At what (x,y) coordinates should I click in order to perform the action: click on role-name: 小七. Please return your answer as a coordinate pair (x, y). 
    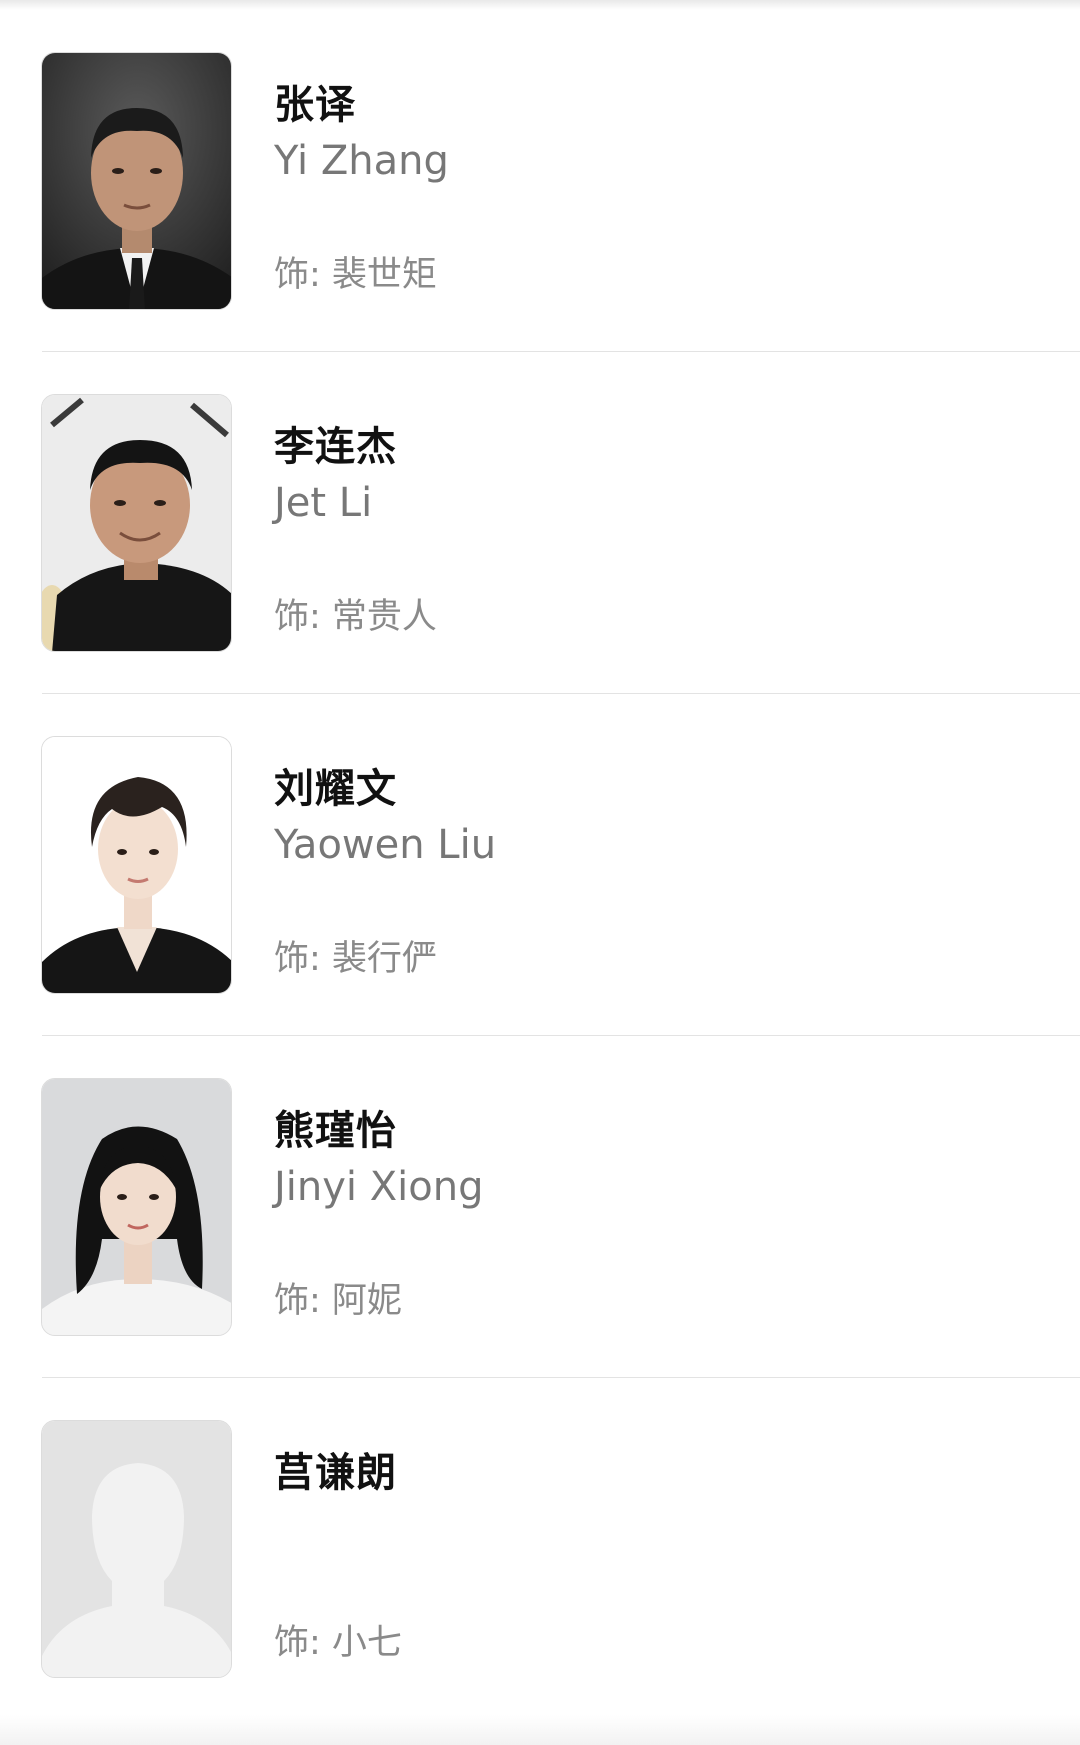
    Looking at the image, I should click on (366, 1643).